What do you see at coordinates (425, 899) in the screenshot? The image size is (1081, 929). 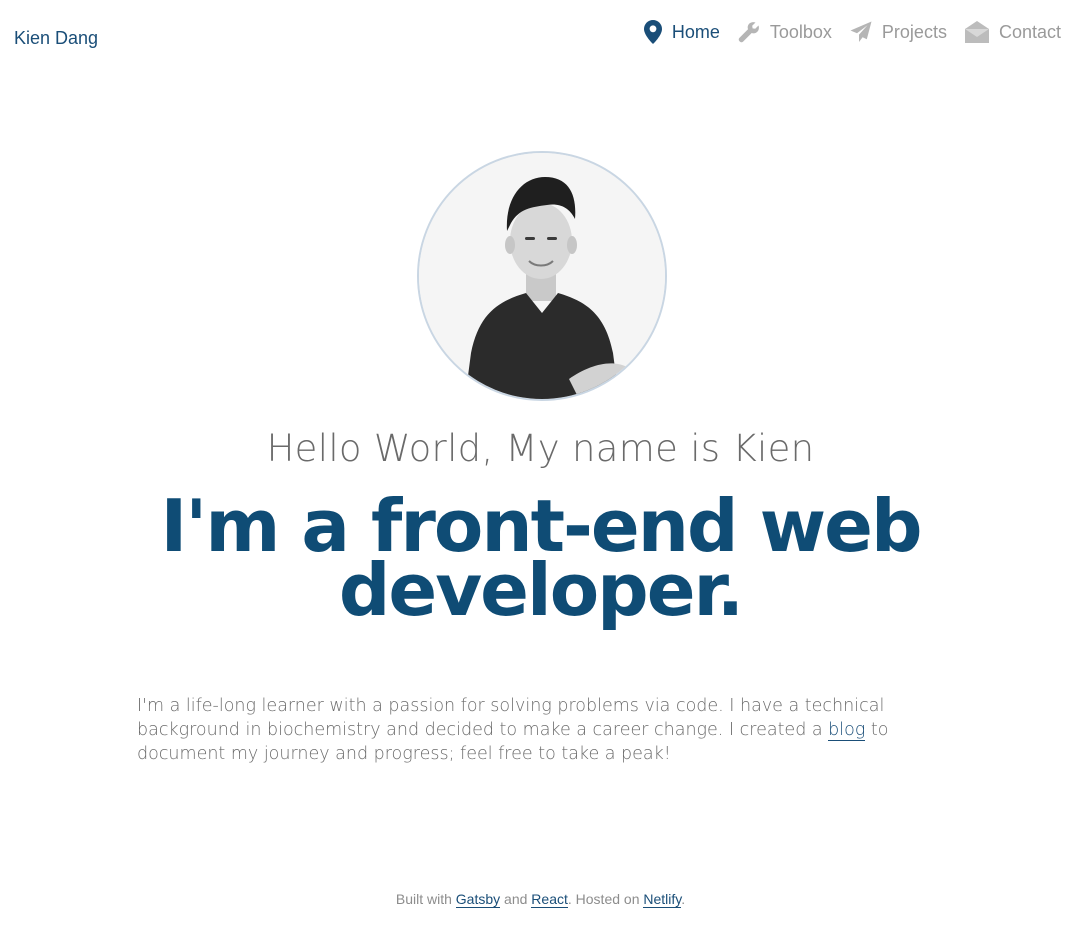 I see `footer-text-1: Built with` at bounding box center [425, 899].